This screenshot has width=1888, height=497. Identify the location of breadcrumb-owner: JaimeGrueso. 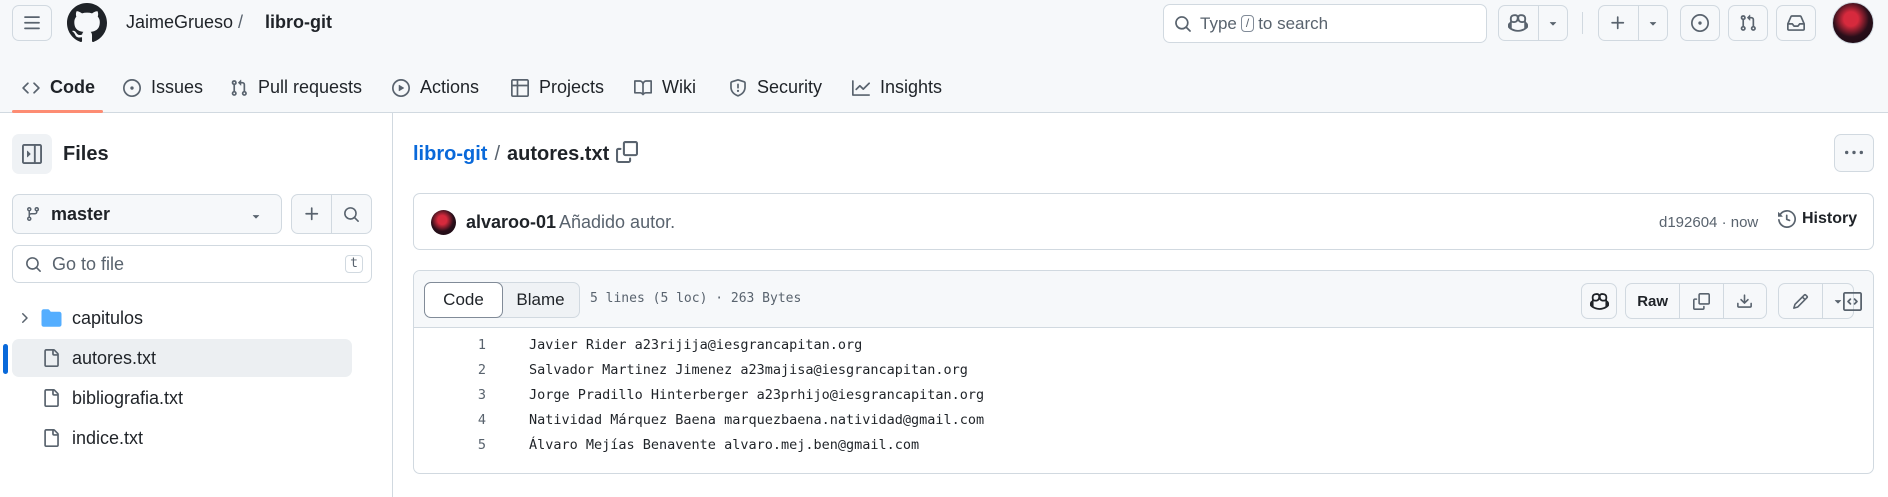
(179, 22).